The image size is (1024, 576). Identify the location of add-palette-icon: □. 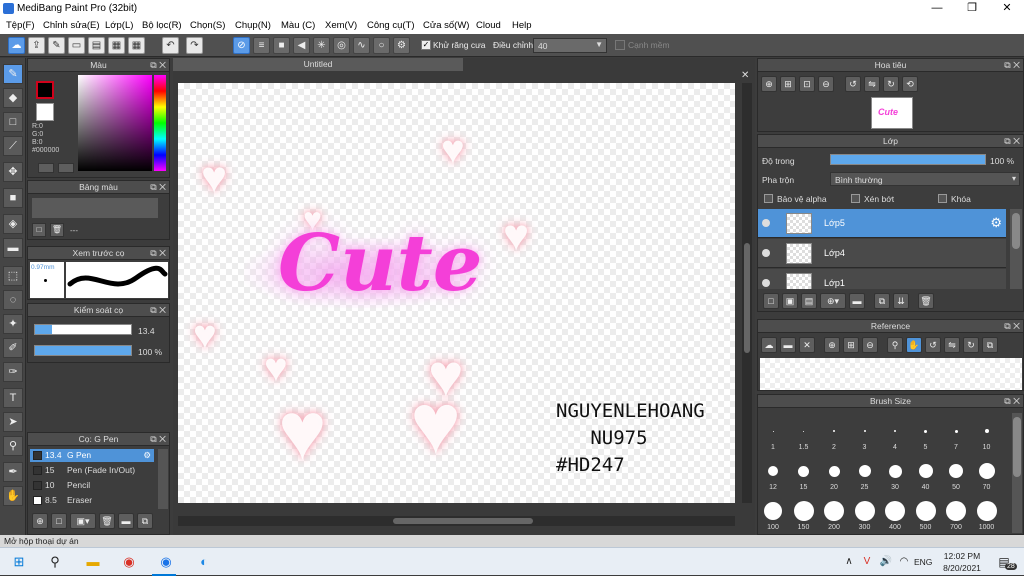
(39, 230).